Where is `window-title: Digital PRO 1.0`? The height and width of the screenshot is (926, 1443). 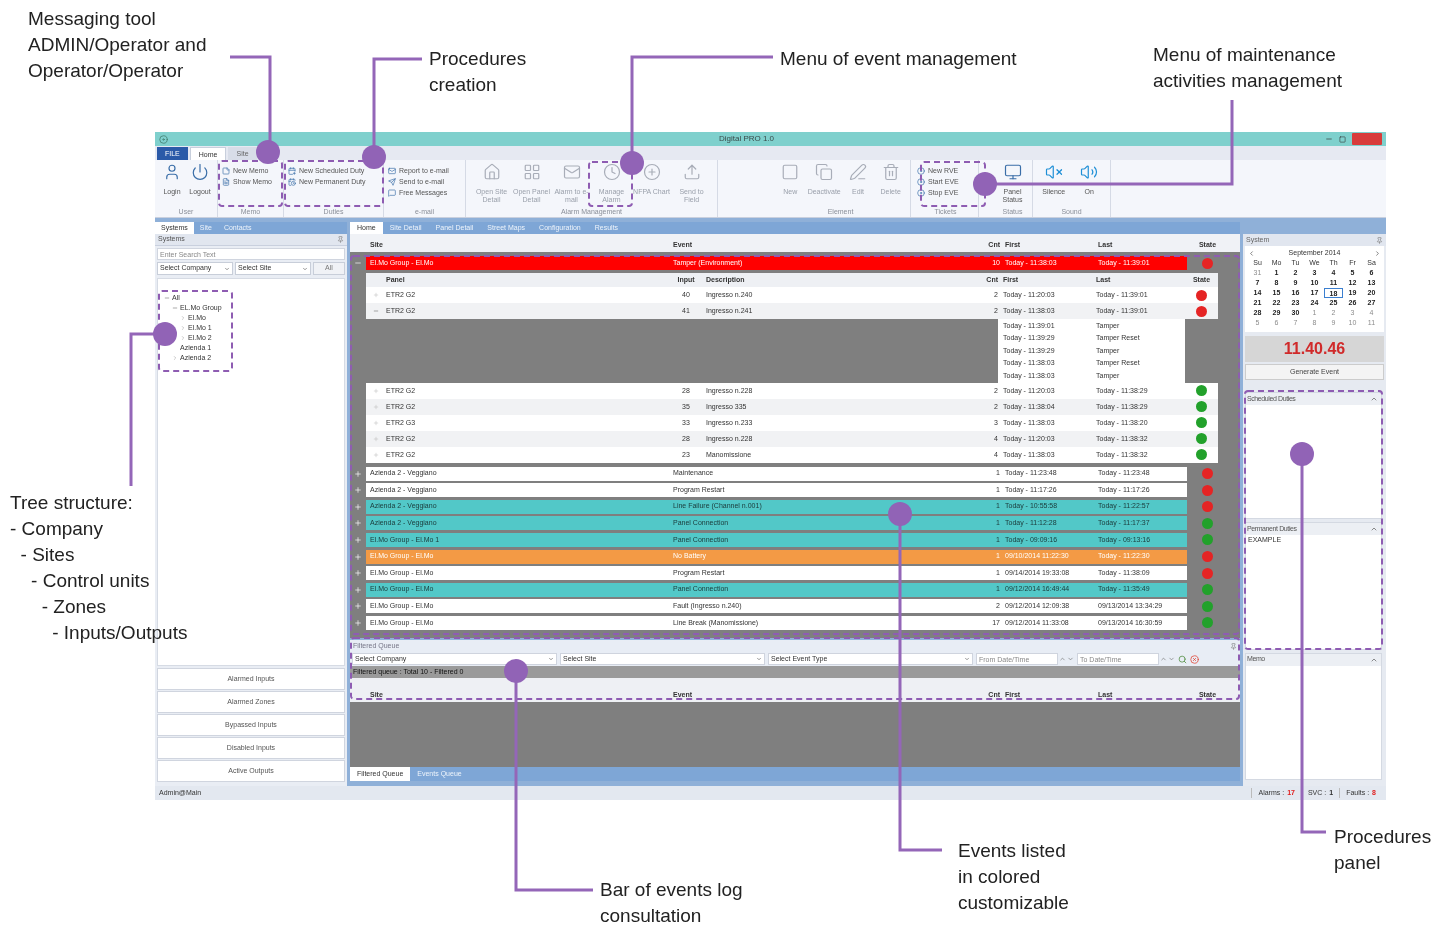 window-title: Digital PRO 1.0 is located at coordinates (746, 139).